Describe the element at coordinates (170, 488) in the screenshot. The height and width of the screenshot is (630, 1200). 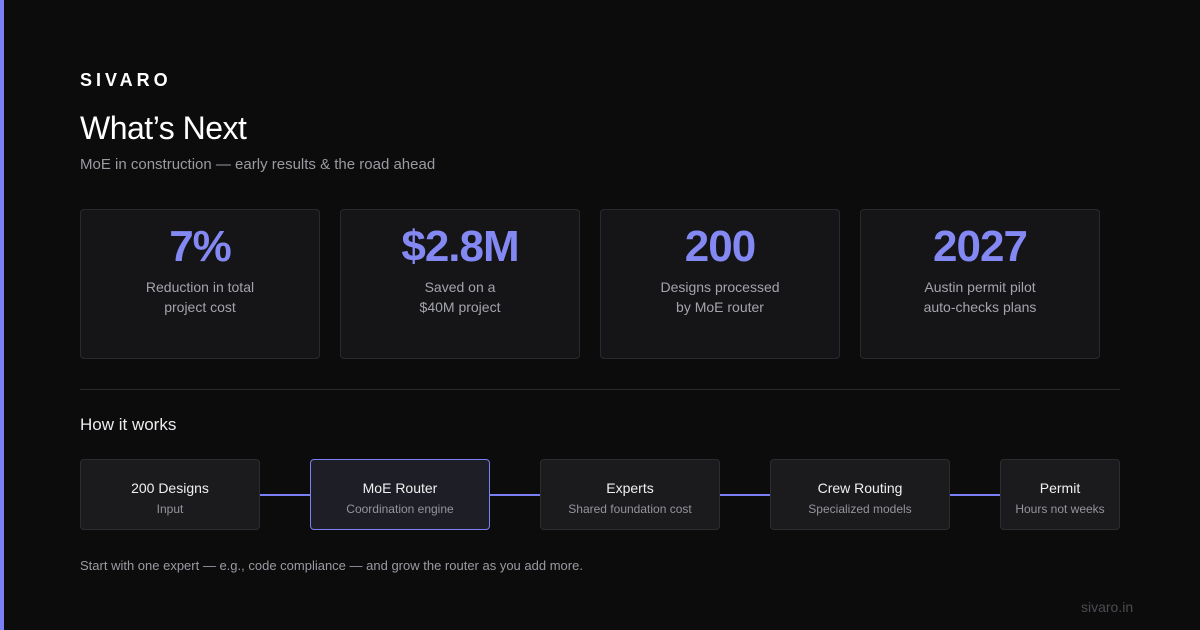
I see `flow-step-title: 200 Designs` at that location.